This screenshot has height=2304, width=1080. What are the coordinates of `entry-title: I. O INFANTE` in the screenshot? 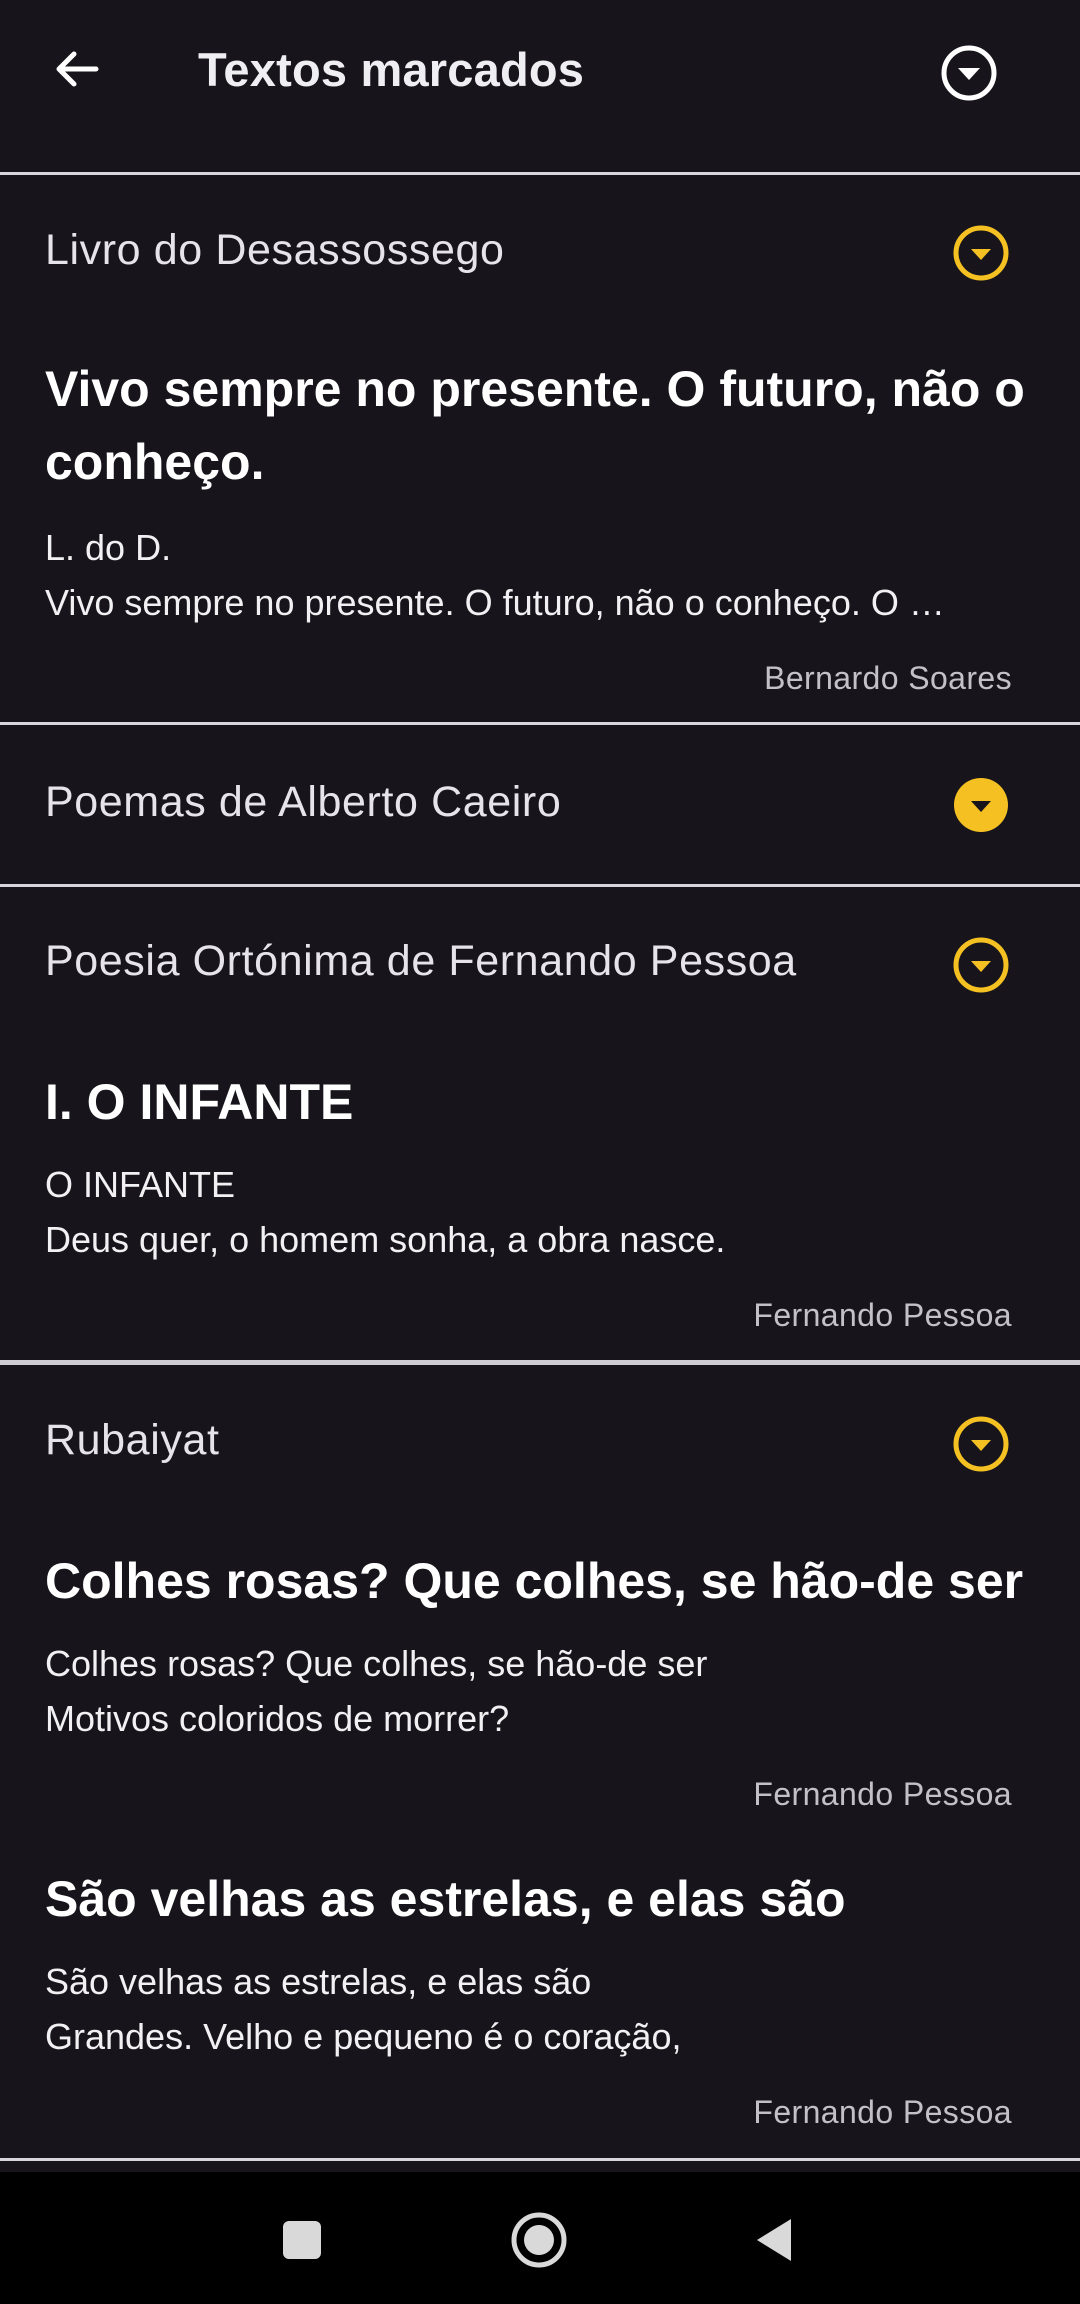 It's located at (540, 1102).